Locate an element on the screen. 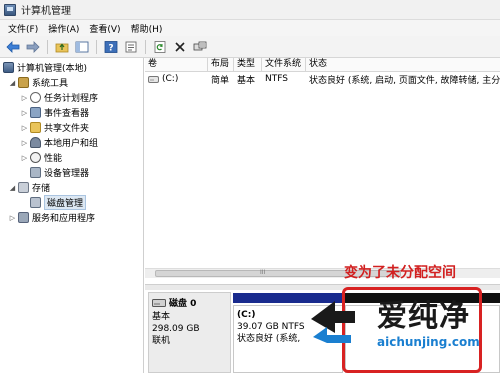 This screenshot has width=500, height=373. tree-item-label: 计算机管理(本地) is located at coordinates (52, 69).